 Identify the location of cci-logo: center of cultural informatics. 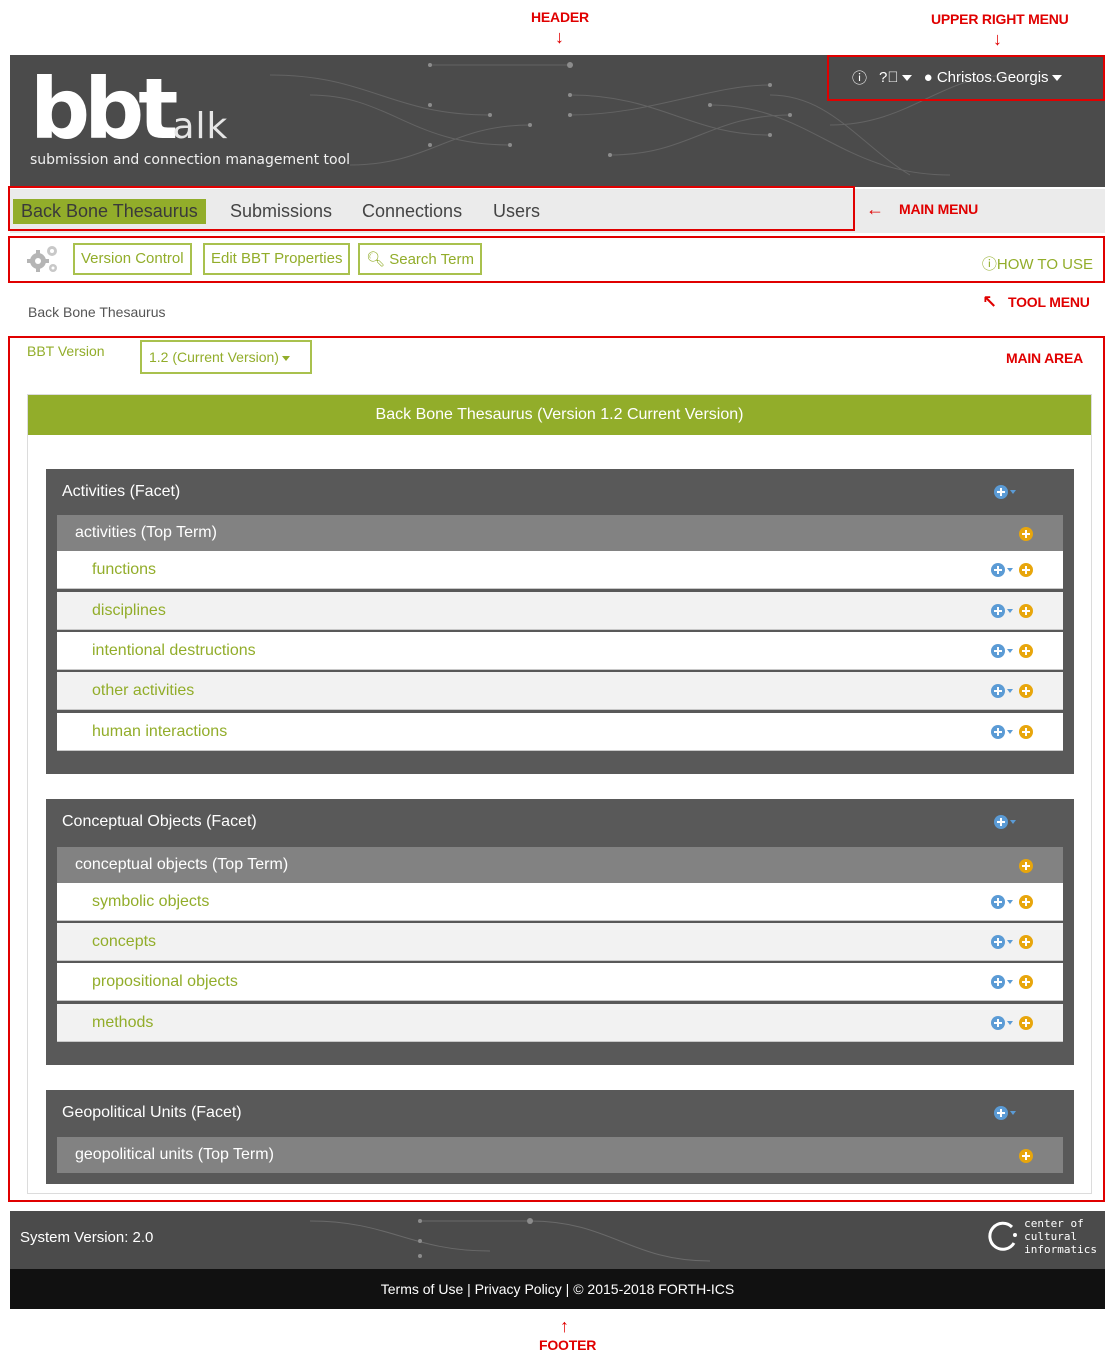
(1042, 1236).